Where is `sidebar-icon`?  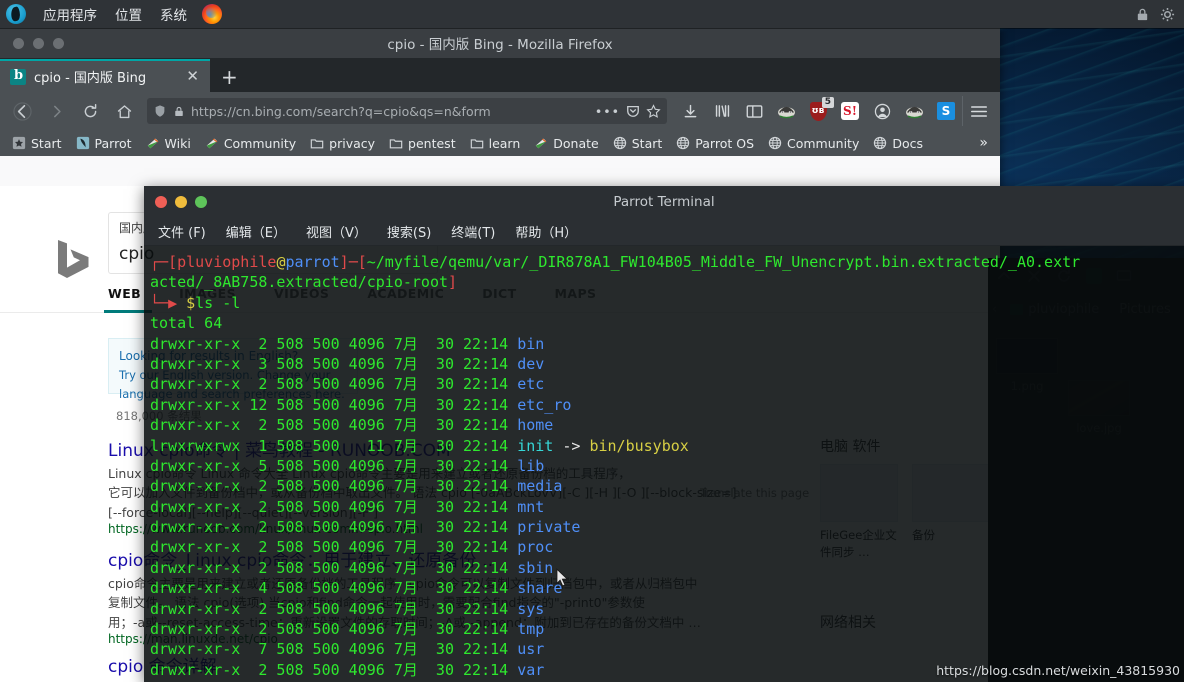 sidebar-icon is located at coordinates (754, 111).